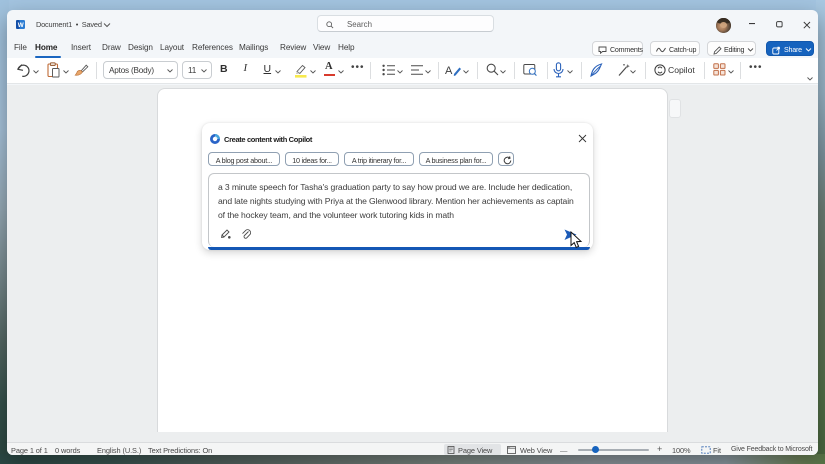 This screenshot has width=825, height=464. What do you see at coordinates (20, 25) in the screenshot?
I see `svg-text: W` at bounding box center [20, 25].